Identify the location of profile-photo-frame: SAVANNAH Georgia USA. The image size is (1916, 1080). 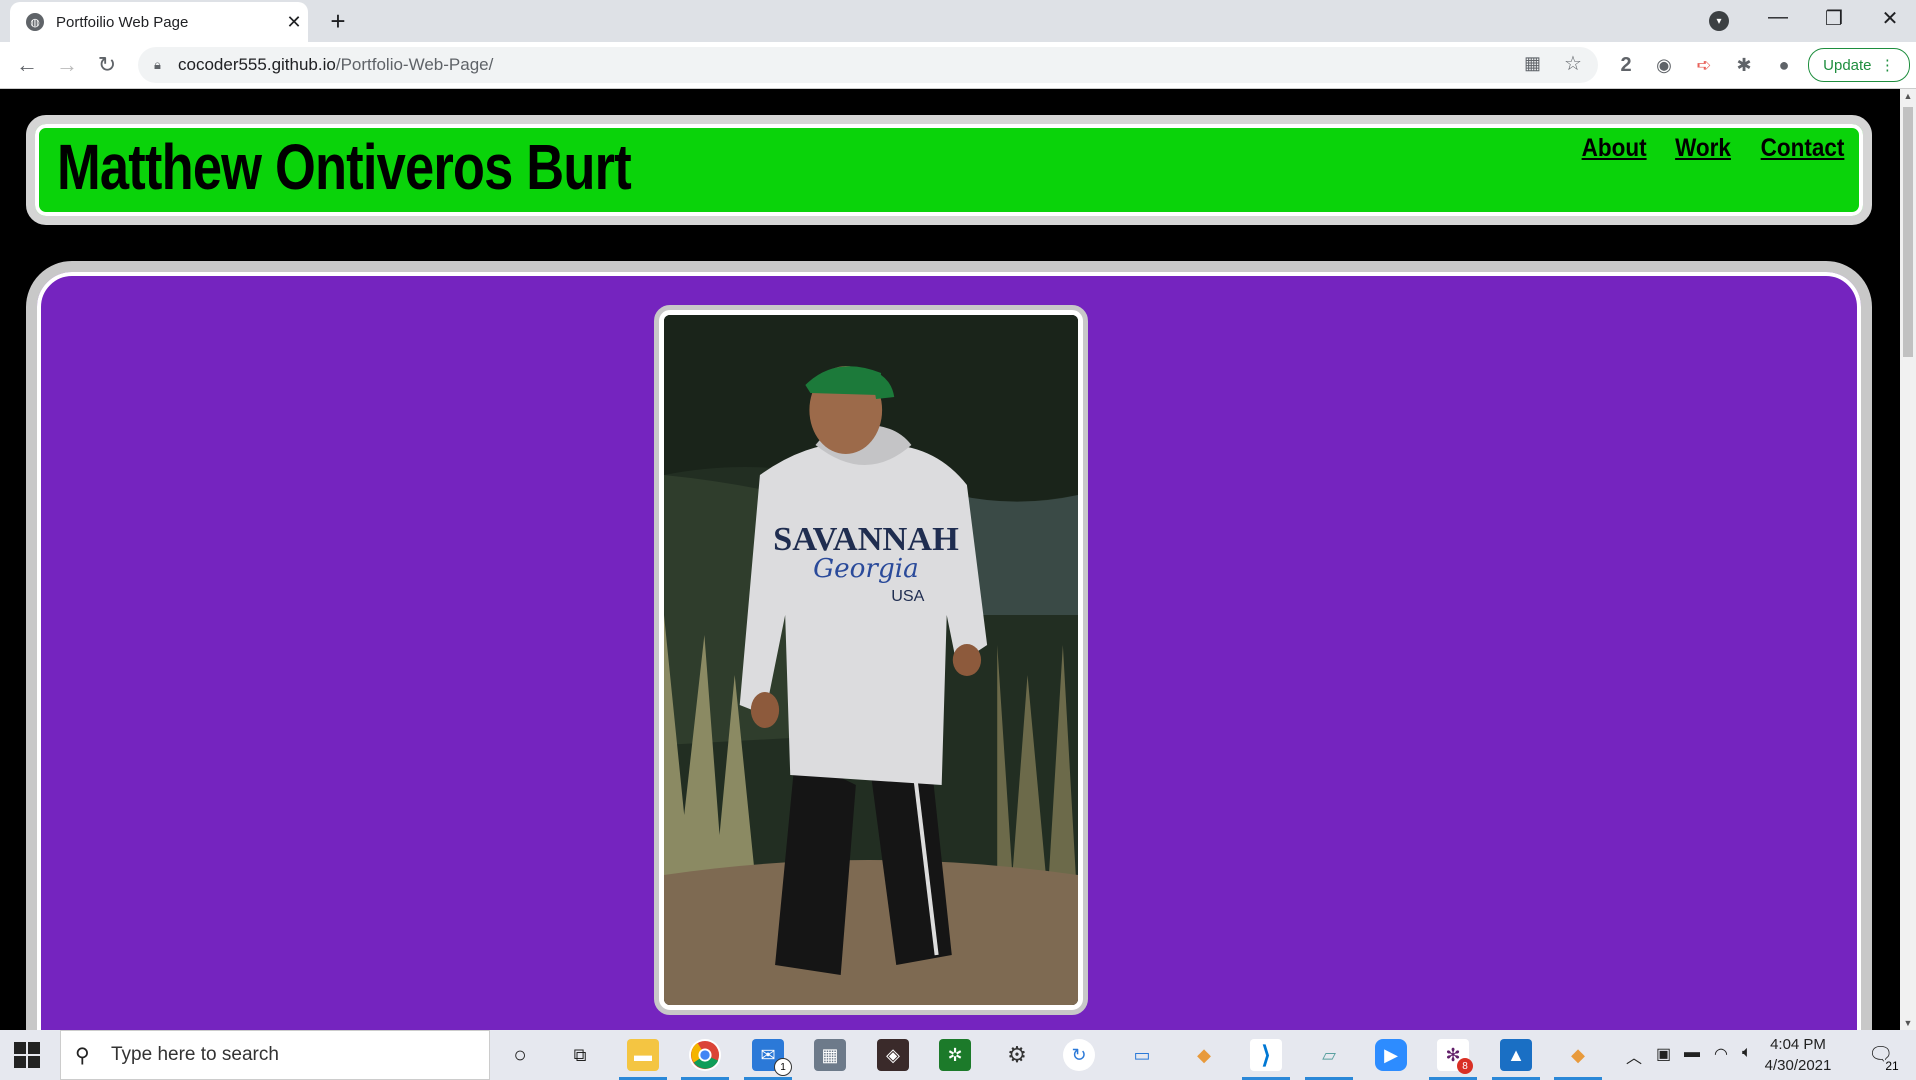
(871, 660).